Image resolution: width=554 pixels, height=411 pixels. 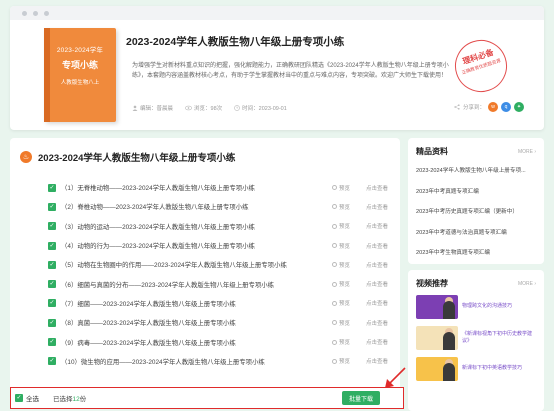 What do you see at coordinates (432, 151) in the screenshot?
I see `featured-title: 精品资料` at bounding box center [432, 151].